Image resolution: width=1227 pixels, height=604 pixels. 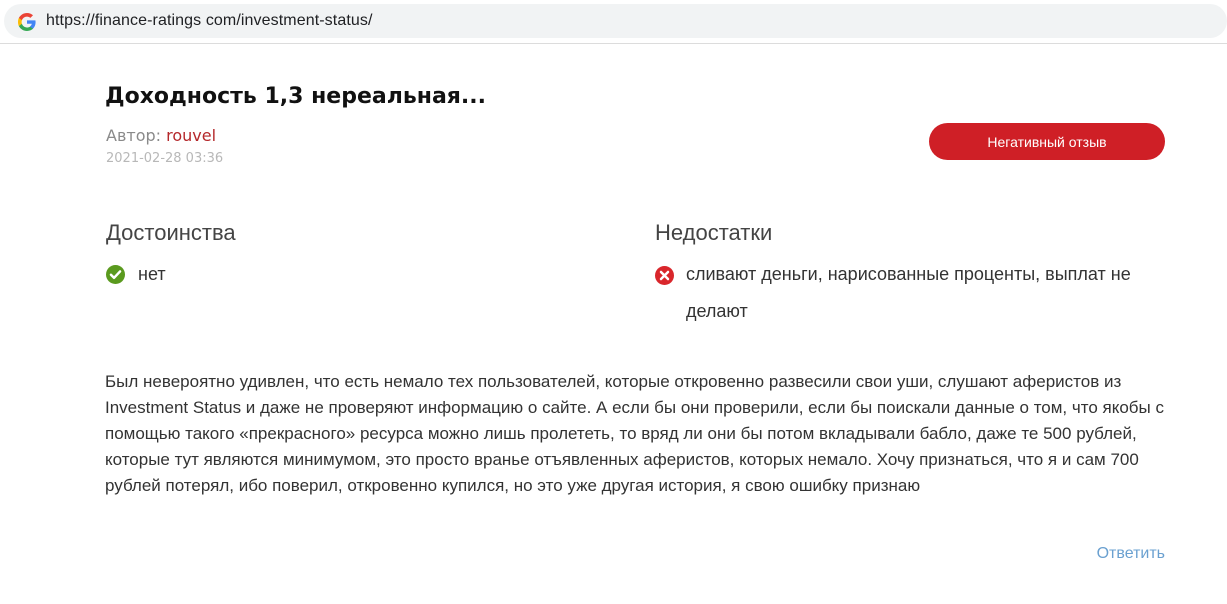 What do you see at coordinates (171, 232) in the screenshot?
I see `pros-heading: Достоинства` at bounding box center [171, 232].